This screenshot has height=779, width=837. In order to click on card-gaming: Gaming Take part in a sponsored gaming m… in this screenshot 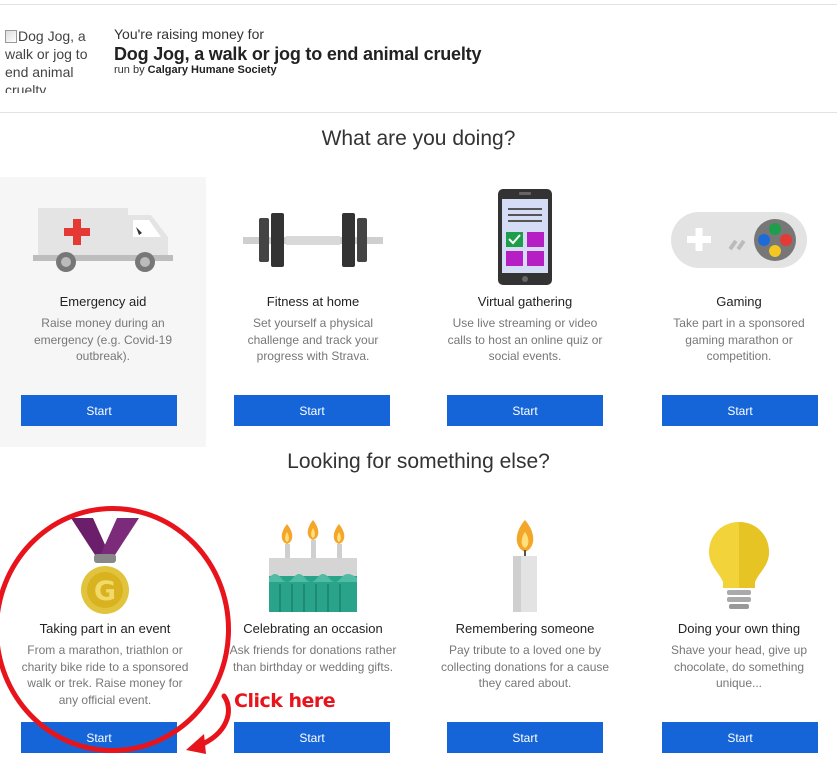, I will do `click(735, 312)`.